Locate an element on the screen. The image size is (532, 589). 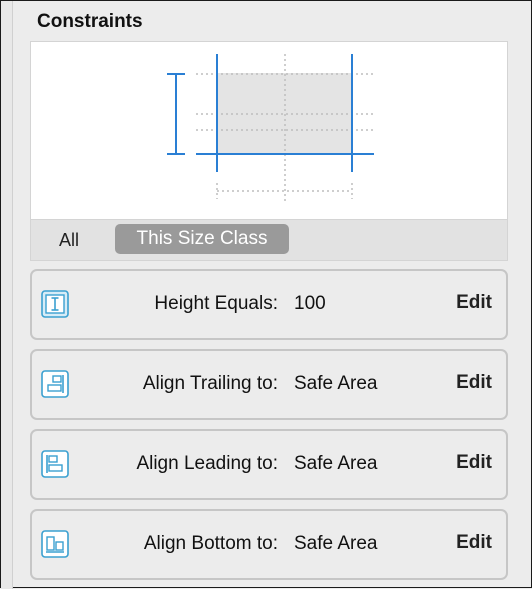
constraint-diagram-graphic is located at coordinates (270, 128).